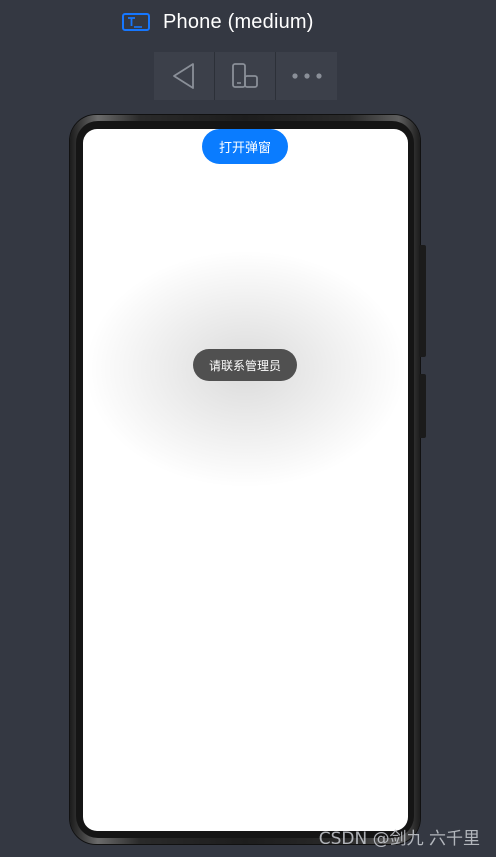  I want to click on rotate-device-icon, so click(245, 75).